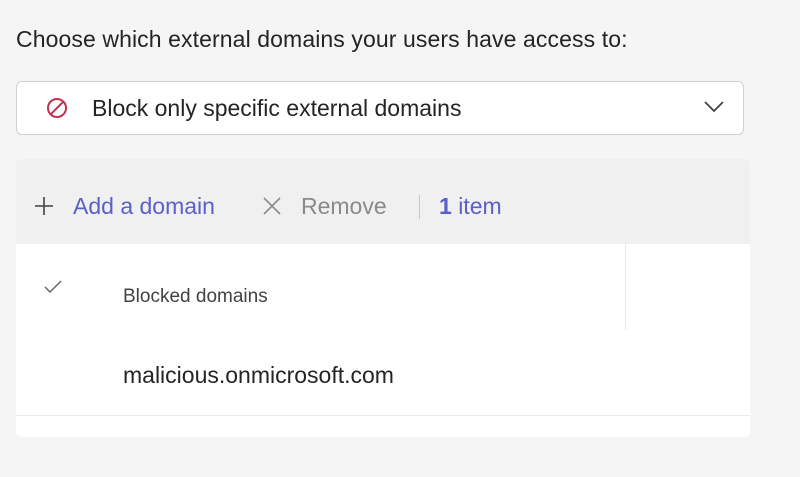 The width and height of the screenshot is (800, 477). I want to click on item-count: 1 item, so click(470, 206).